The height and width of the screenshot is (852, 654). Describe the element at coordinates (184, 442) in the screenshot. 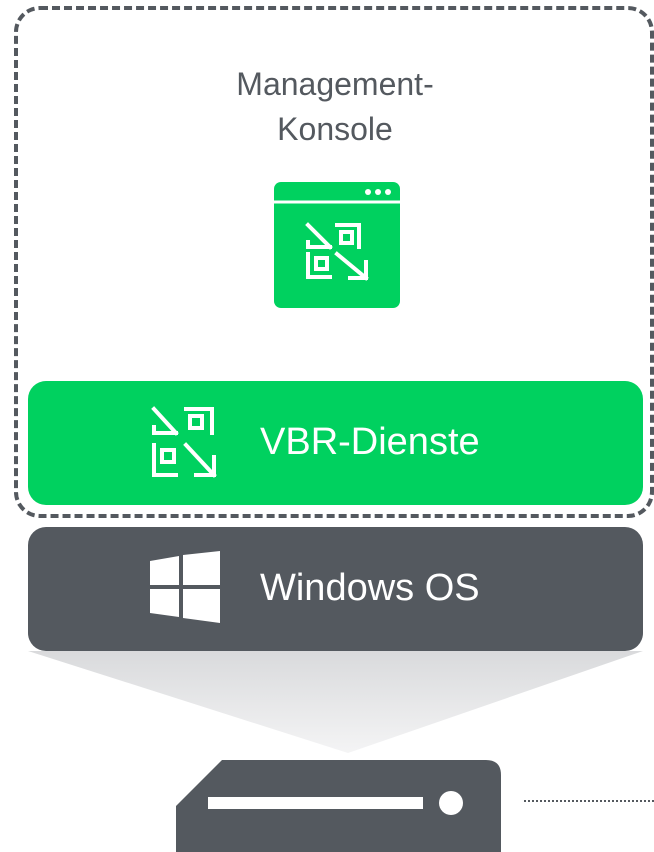

I see `veeam-vbr-icon` at that location.